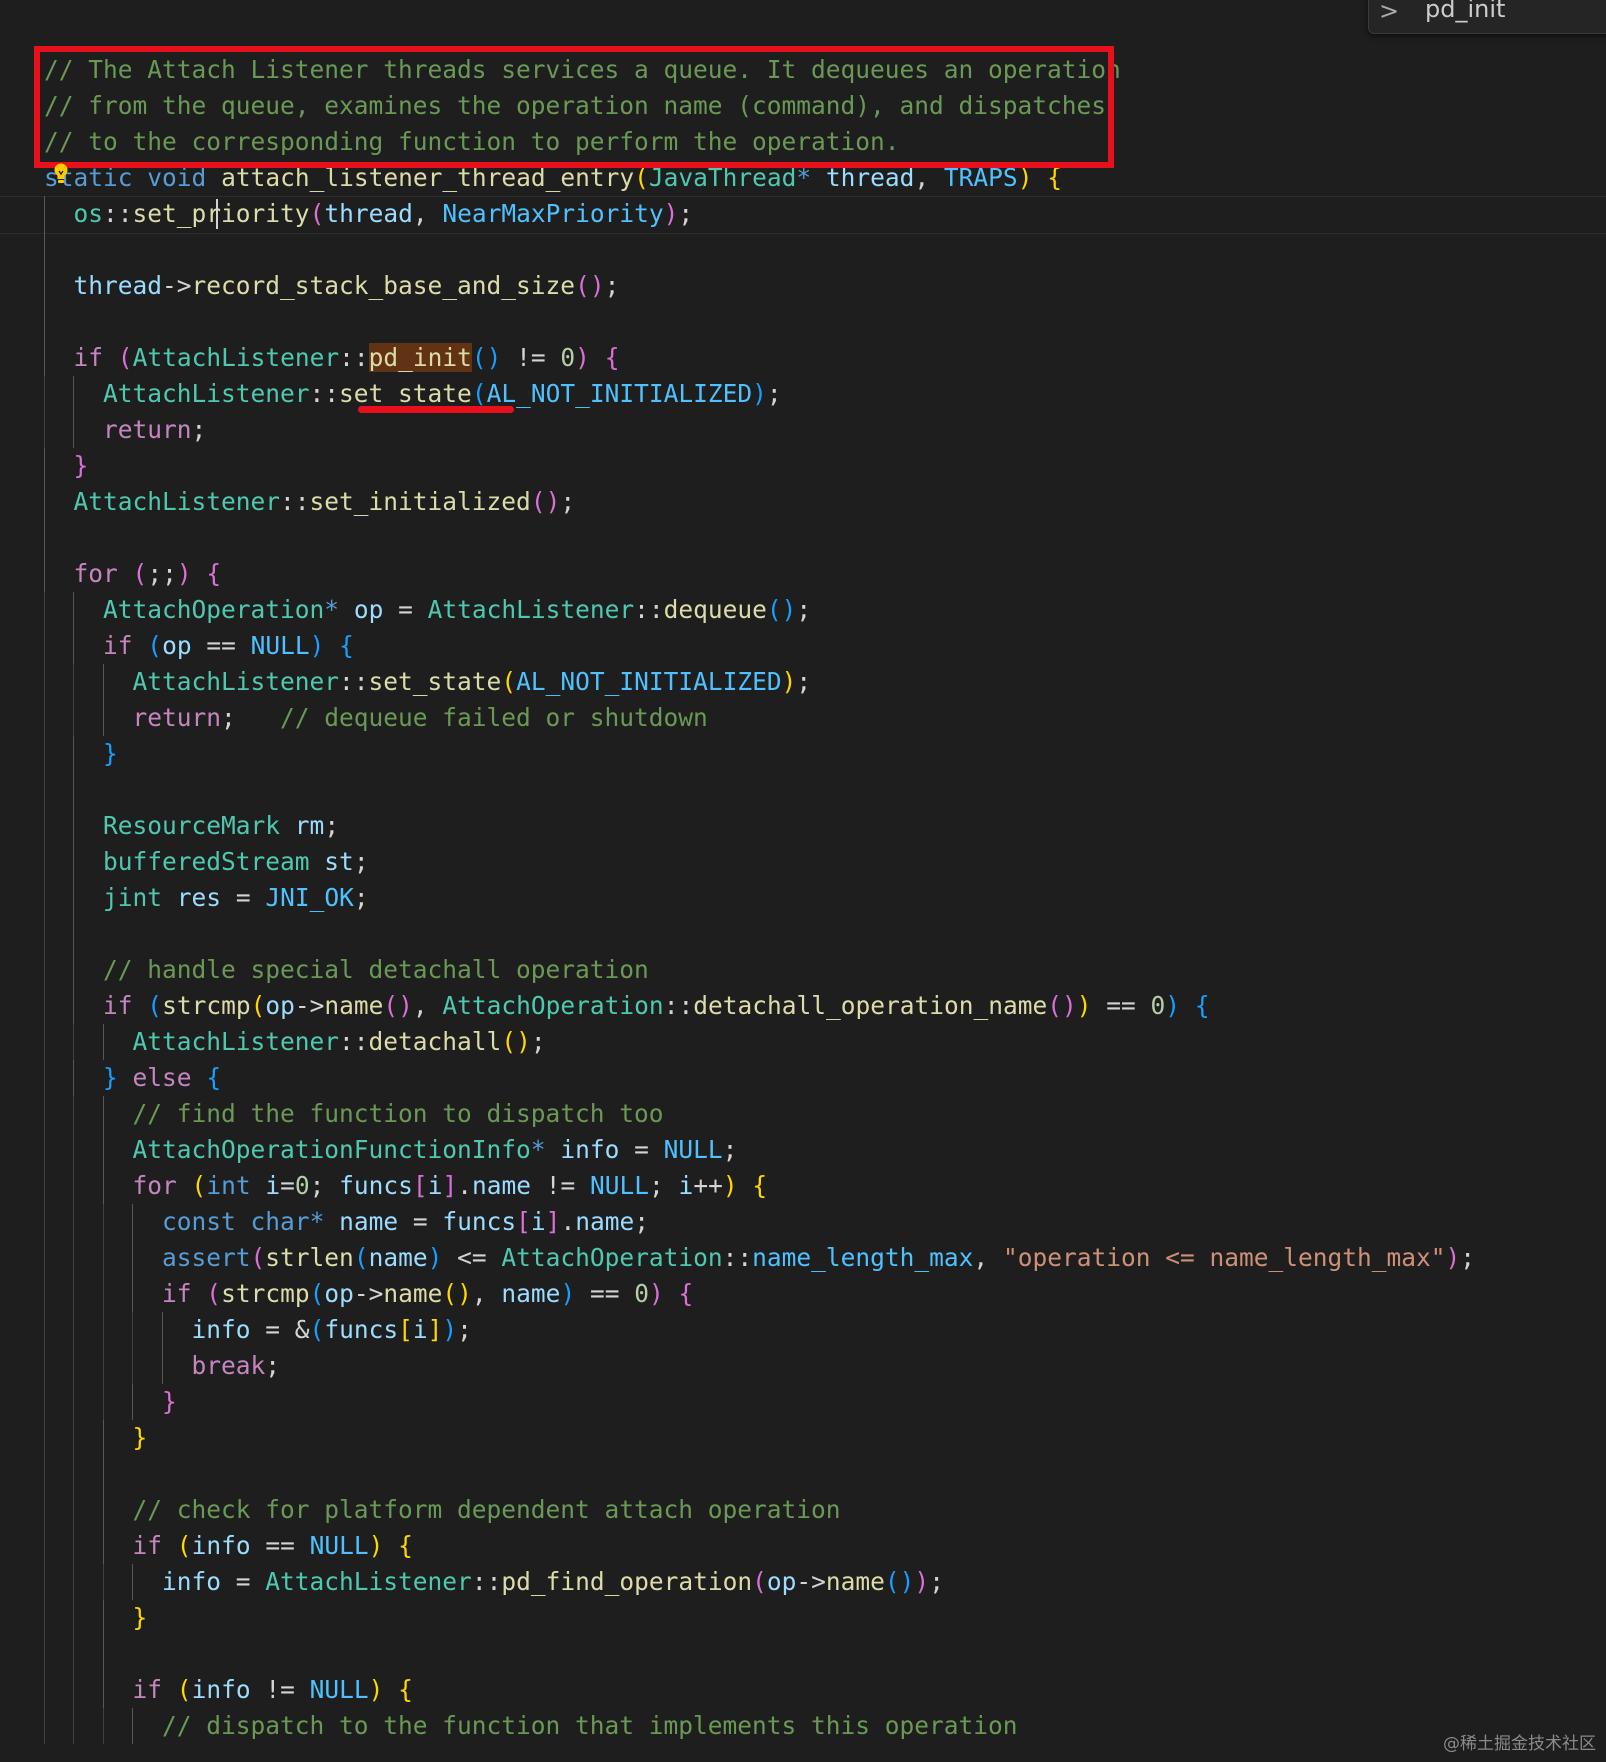  Describe the element at coordinates (516, 1041) in the screenshot. I see `code-token: ()` at that location.